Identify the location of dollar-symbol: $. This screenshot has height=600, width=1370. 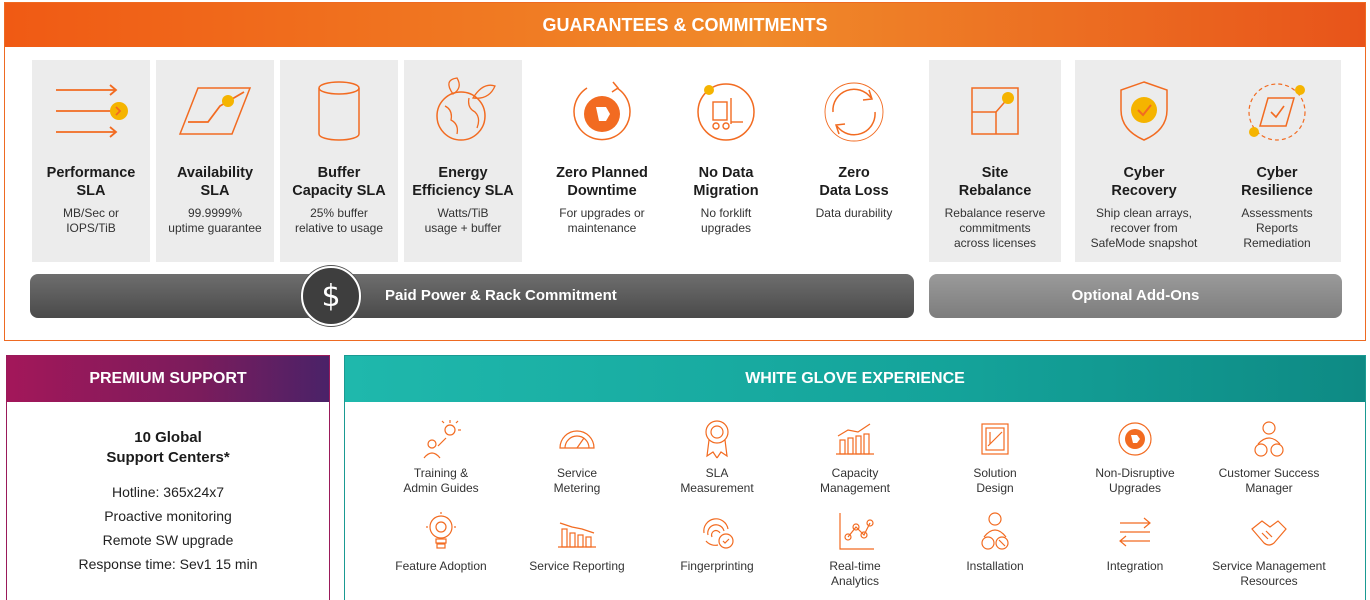
(330, 296).